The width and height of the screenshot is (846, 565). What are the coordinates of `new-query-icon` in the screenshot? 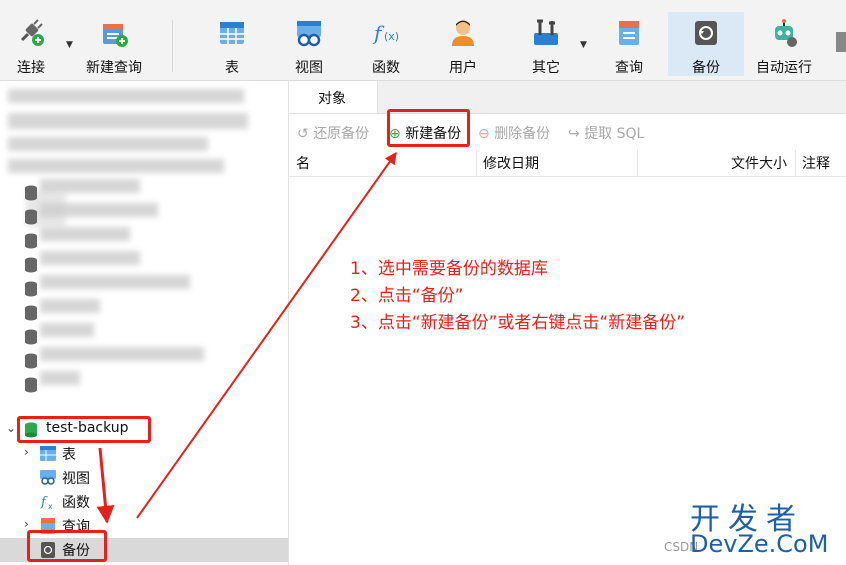 It's located at (115, 35).